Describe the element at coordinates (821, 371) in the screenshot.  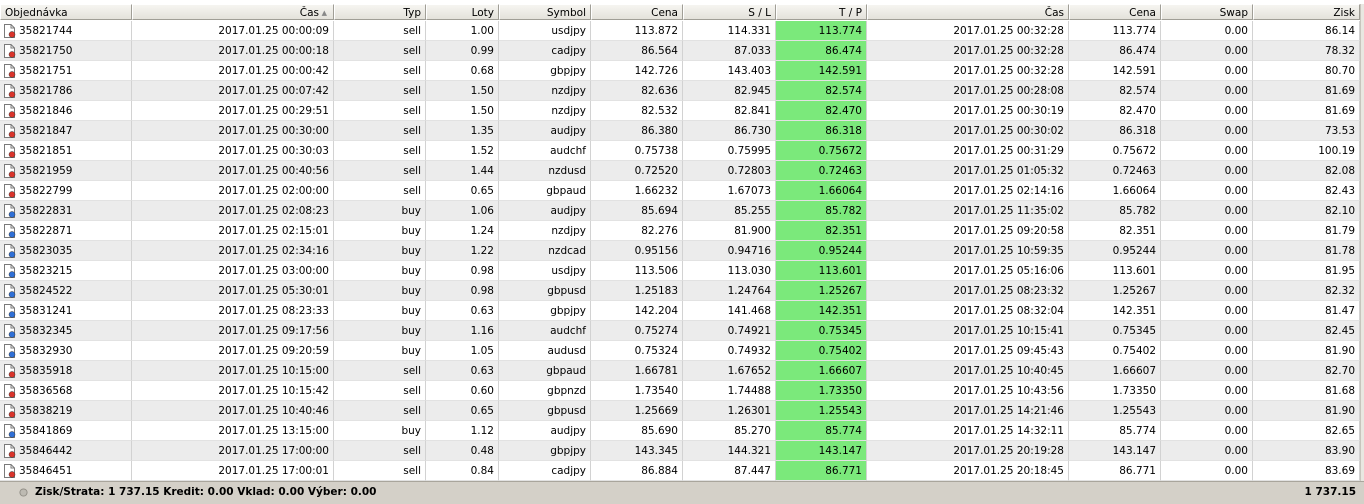
I see `cell-take-profit: 1.66607` at that location.